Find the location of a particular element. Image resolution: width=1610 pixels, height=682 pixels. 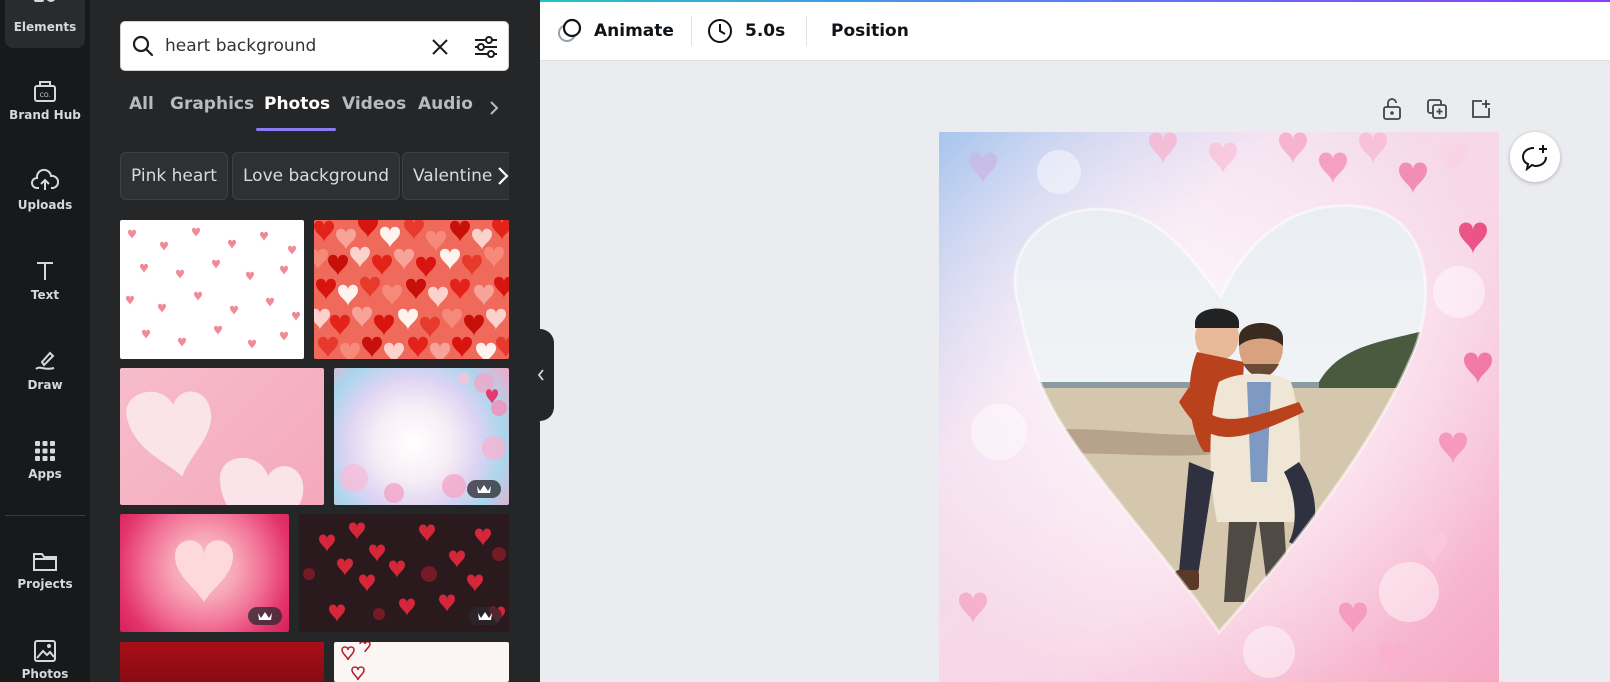

text-icon is located at coordinates (45, 271).